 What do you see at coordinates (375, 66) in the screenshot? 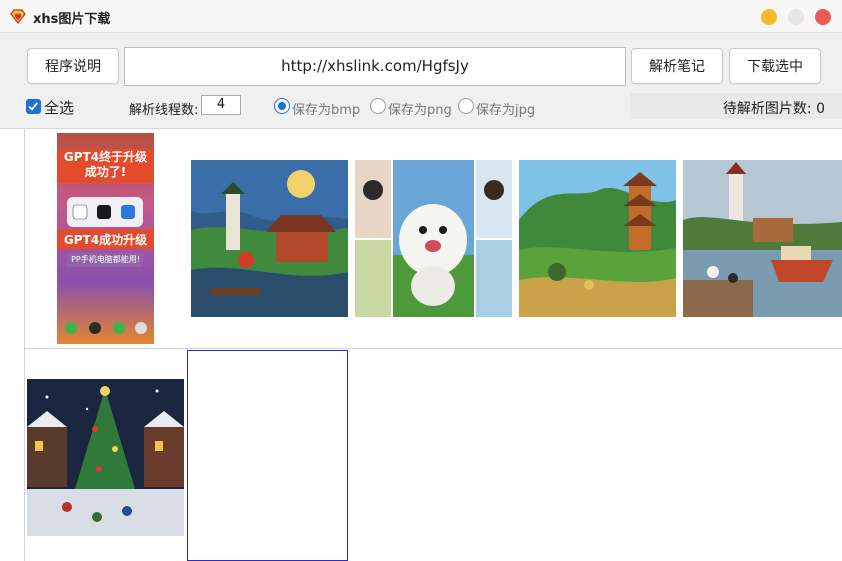
I see `url-input: http://xhslink.com/HgfsJy` at bounding box center [375, 66].